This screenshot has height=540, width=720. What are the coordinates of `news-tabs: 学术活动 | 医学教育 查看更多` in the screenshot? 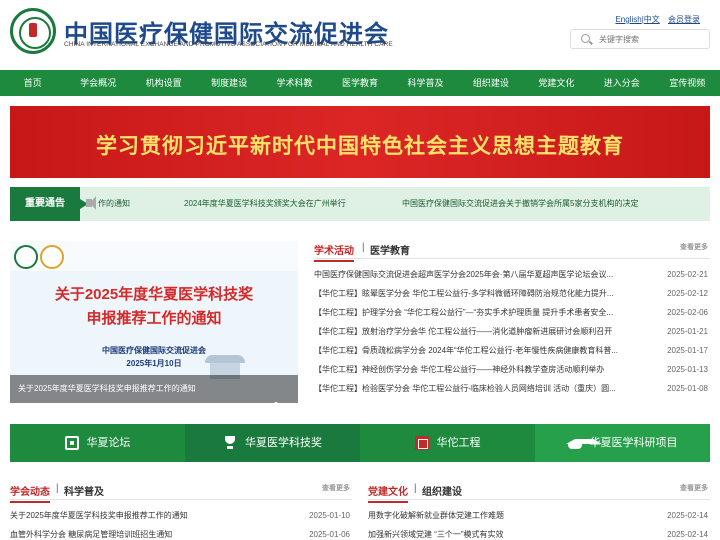 It's located at (512, 251).